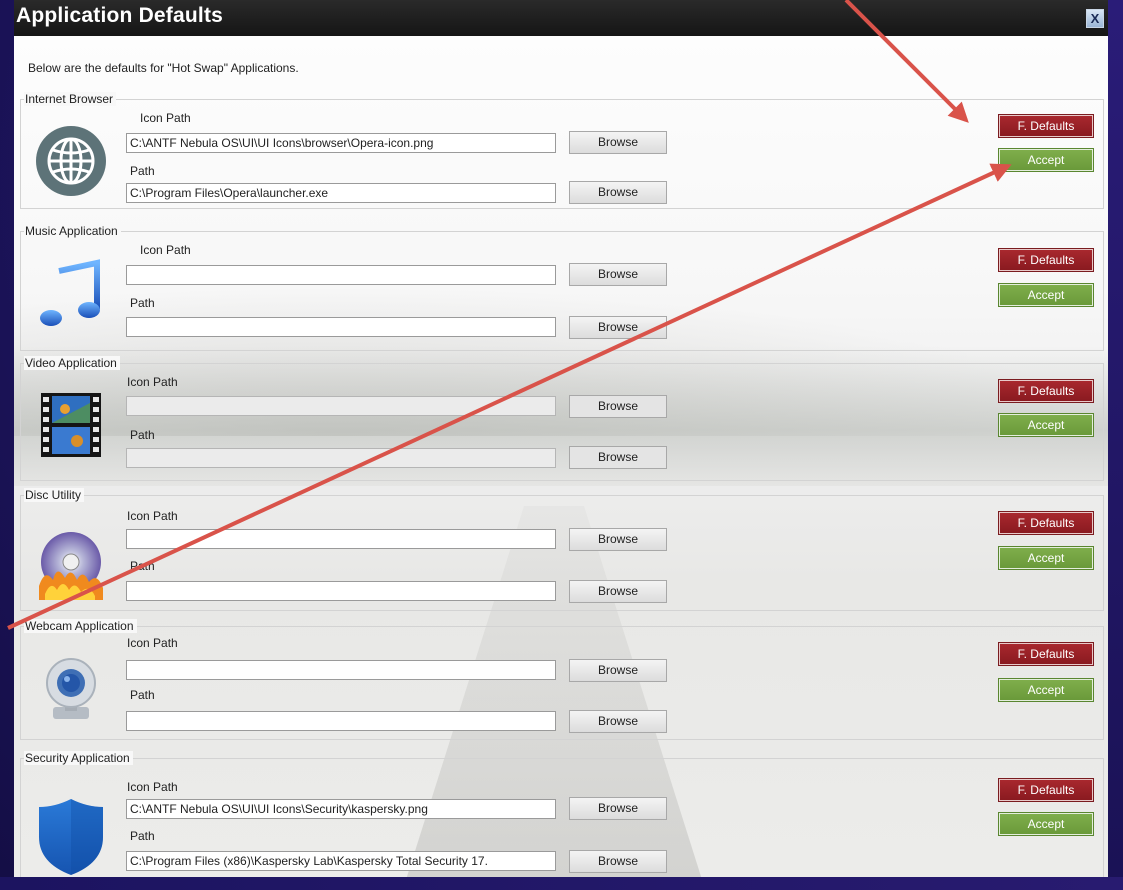 This screenshot has width=1123, height=890. What do you see at coordinates (71, 688) in the screenshot?
I see `webcam-icon` at bounding box center [71, 688].